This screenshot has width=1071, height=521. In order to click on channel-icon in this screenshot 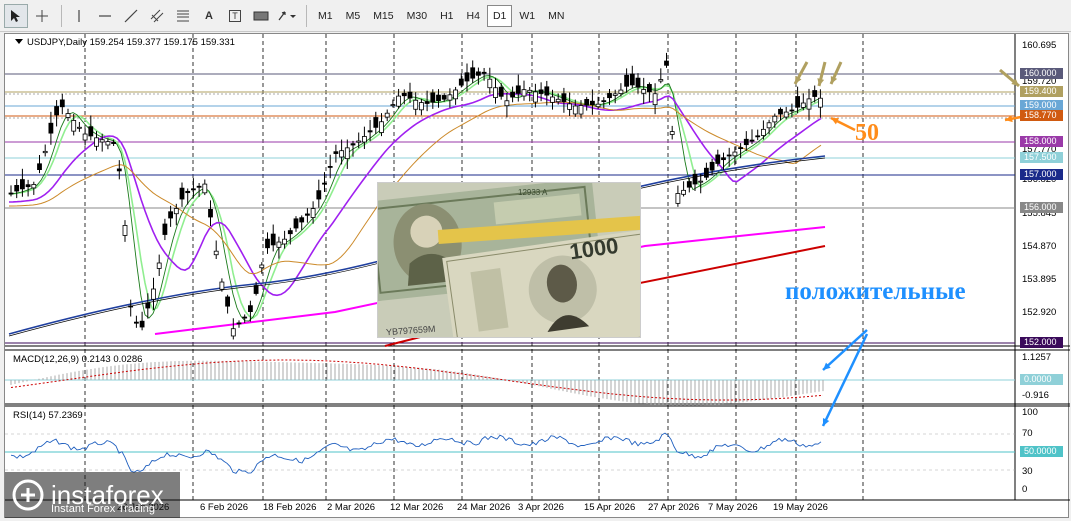, I will do `click(157, 16)`.